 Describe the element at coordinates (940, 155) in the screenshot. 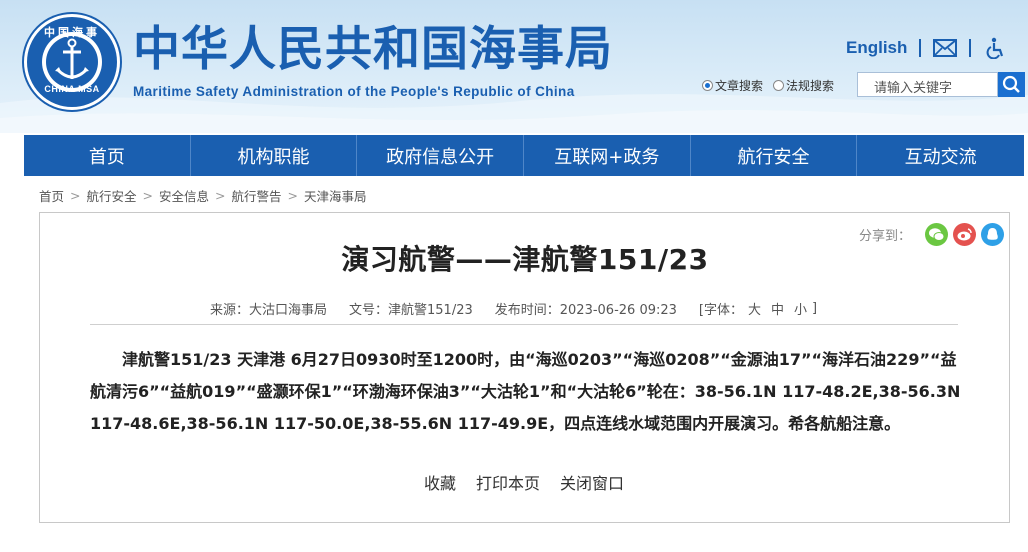

I see `nav-item-interaction: 互动交流` at that location.